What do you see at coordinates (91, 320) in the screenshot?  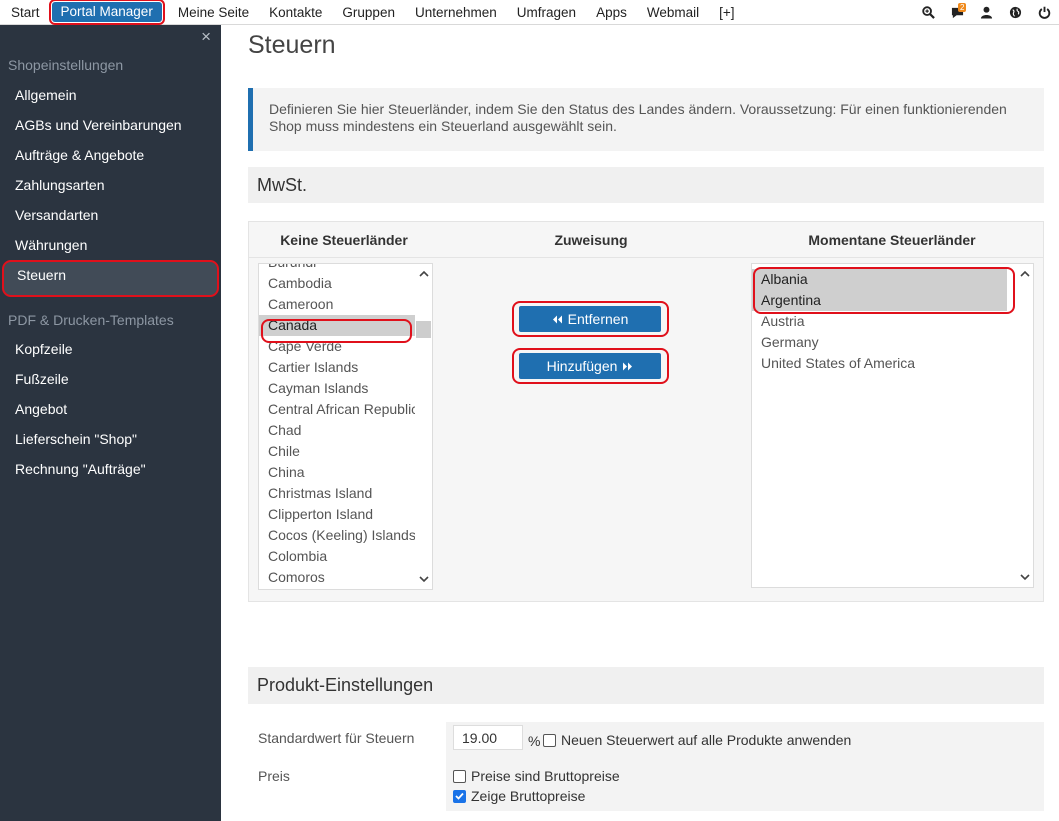 I see `sidebar-heading-pdf: PDF & Drucken-Templates` at bounding box center [91, 320].